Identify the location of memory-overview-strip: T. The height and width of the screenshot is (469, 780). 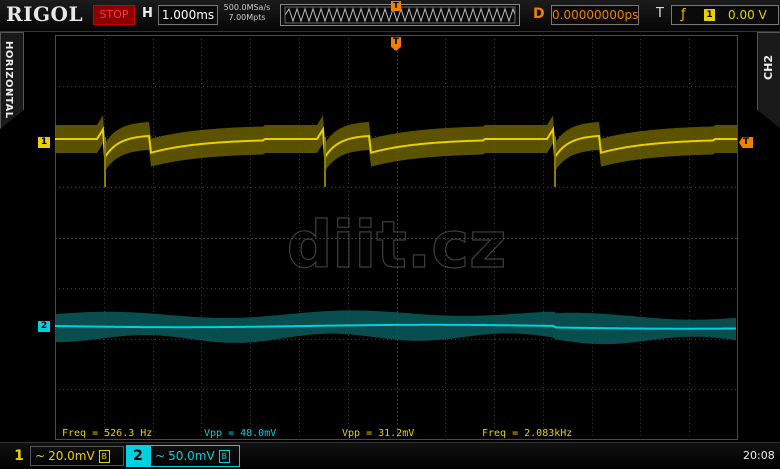
(400, 13).